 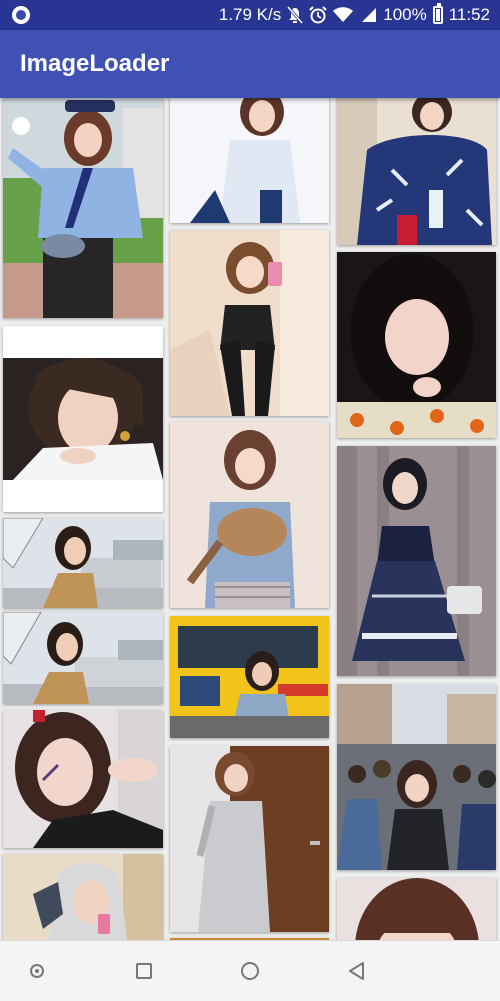 I want to click on photo-gold-earring, so click(x=83, y=419).